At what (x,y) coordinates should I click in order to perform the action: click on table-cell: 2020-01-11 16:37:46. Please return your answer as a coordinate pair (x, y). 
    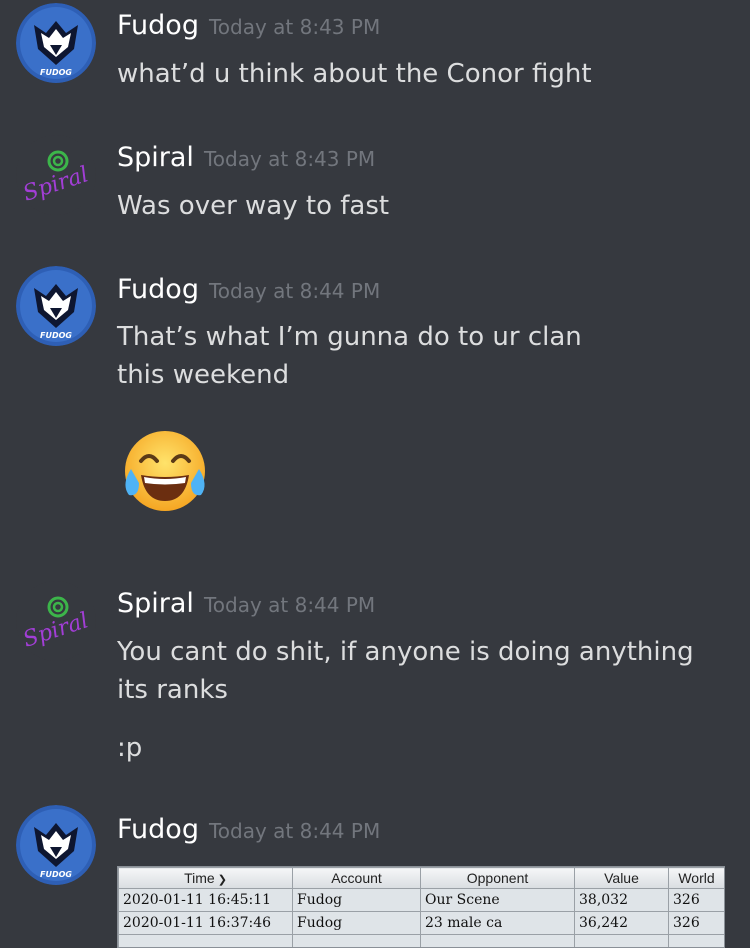
    Looking at the image, I should click on (206, 923).